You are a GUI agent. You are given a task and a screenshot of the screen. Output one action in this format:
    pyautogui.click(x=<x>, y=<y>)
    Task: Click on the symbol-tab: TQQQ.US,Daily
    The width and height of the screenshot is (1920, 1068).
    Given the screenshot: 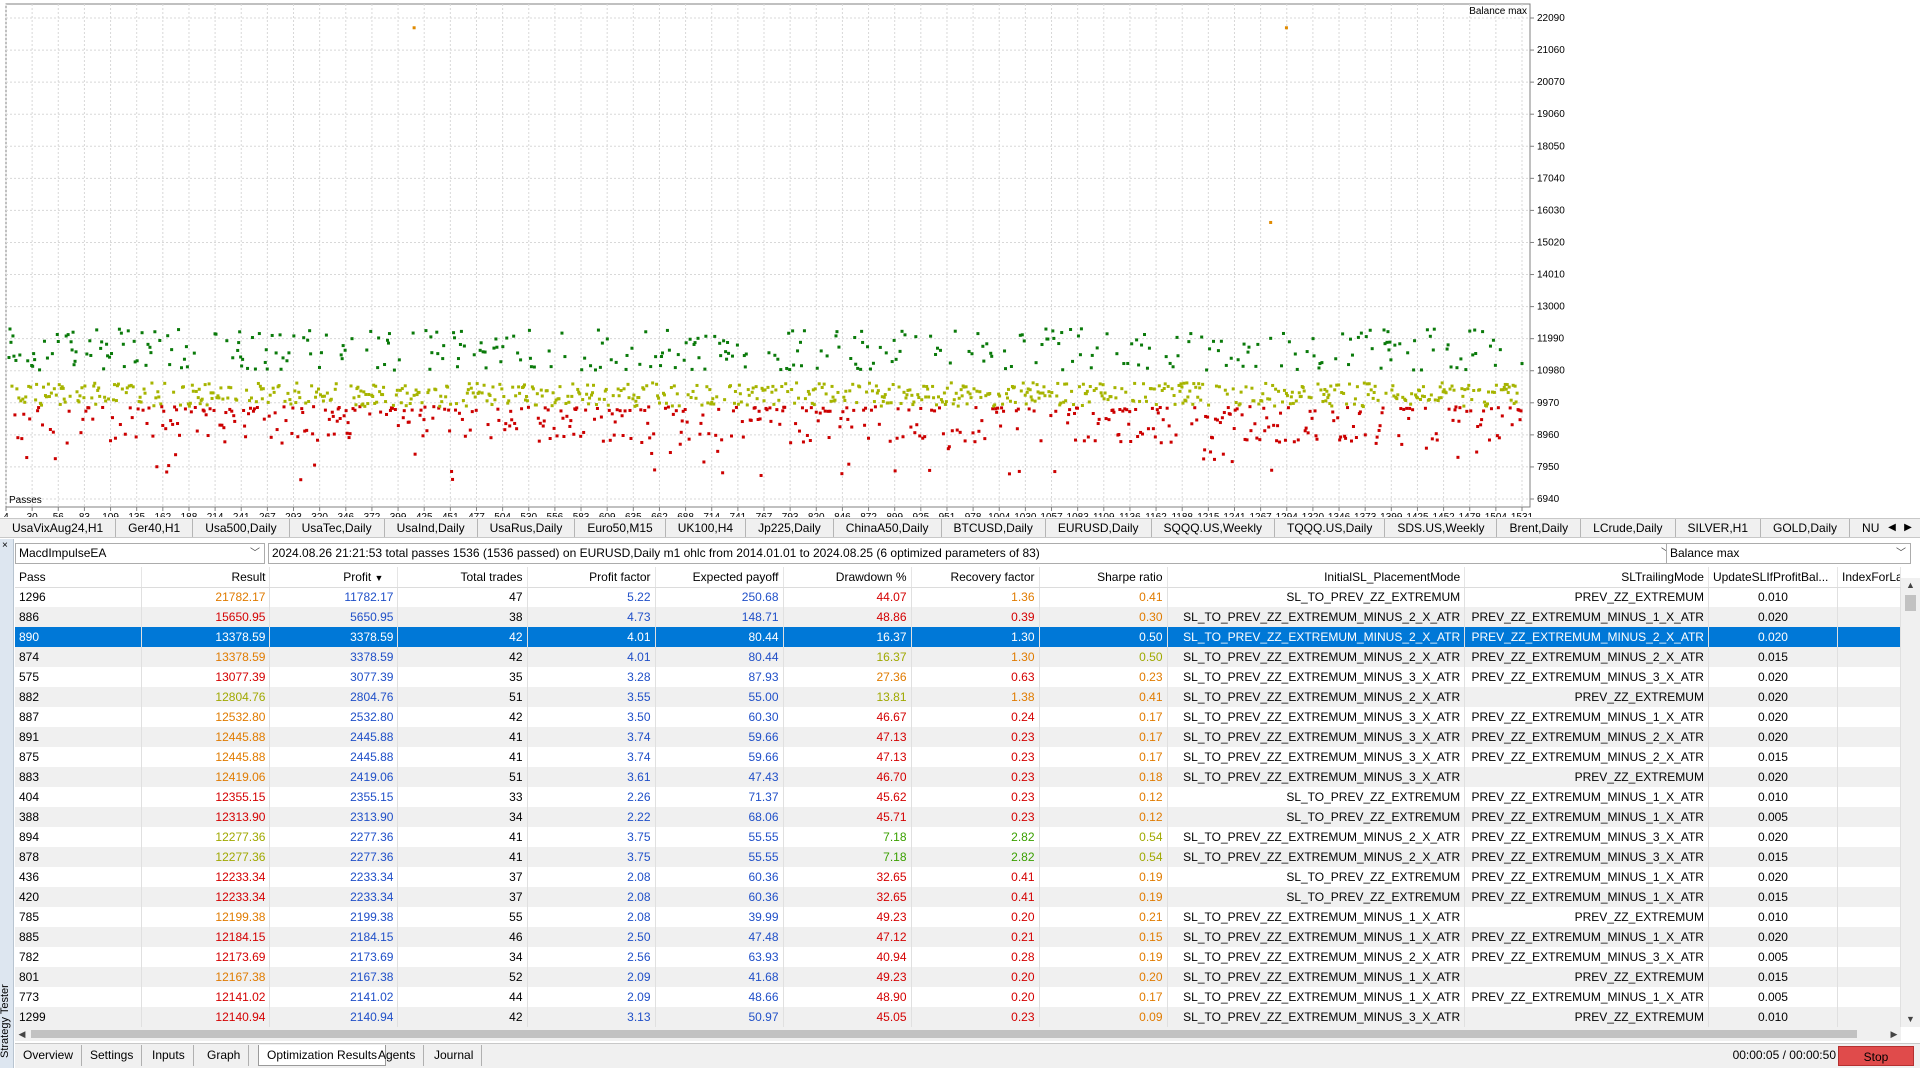 What is the action you would take?
    pyautogui.click(x=1330, y=528)
    